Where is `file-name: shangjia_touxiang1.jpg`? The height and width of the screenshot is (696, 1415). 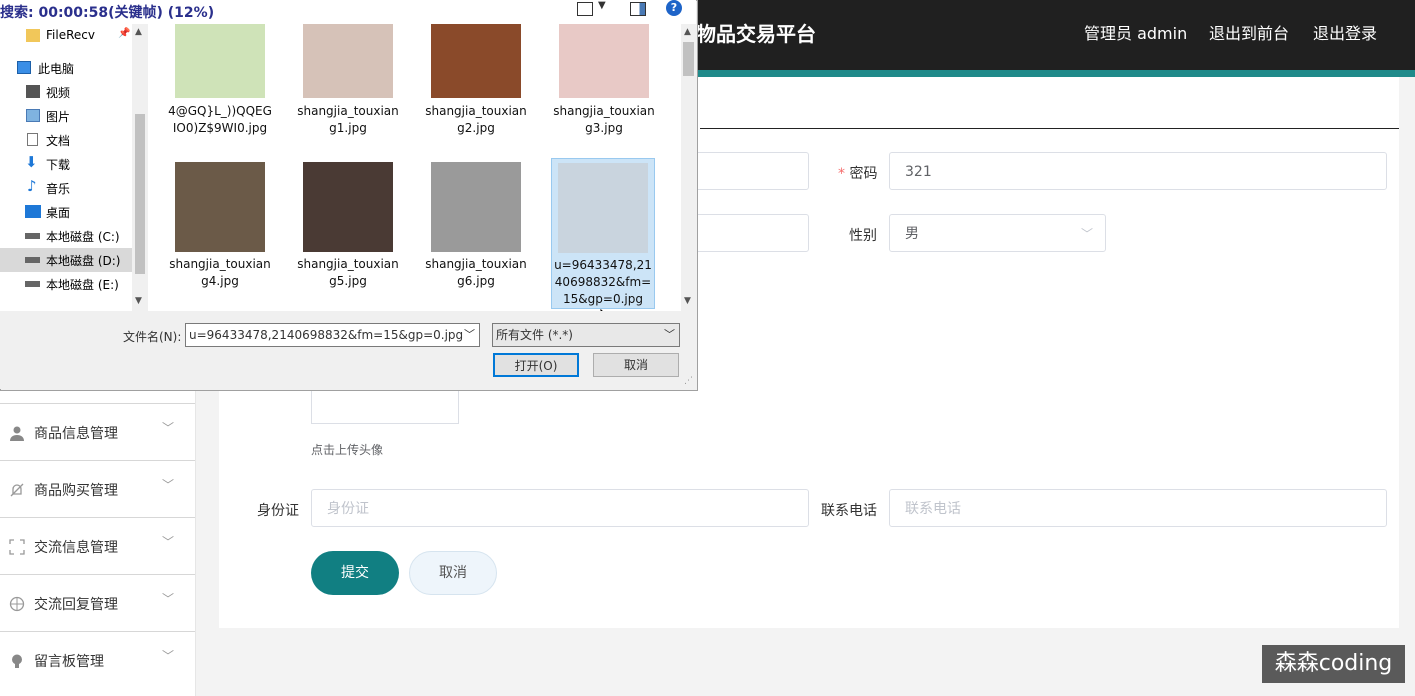
file-name: shangjia_touxiang1.jpg is located at coordinates (348, 119).